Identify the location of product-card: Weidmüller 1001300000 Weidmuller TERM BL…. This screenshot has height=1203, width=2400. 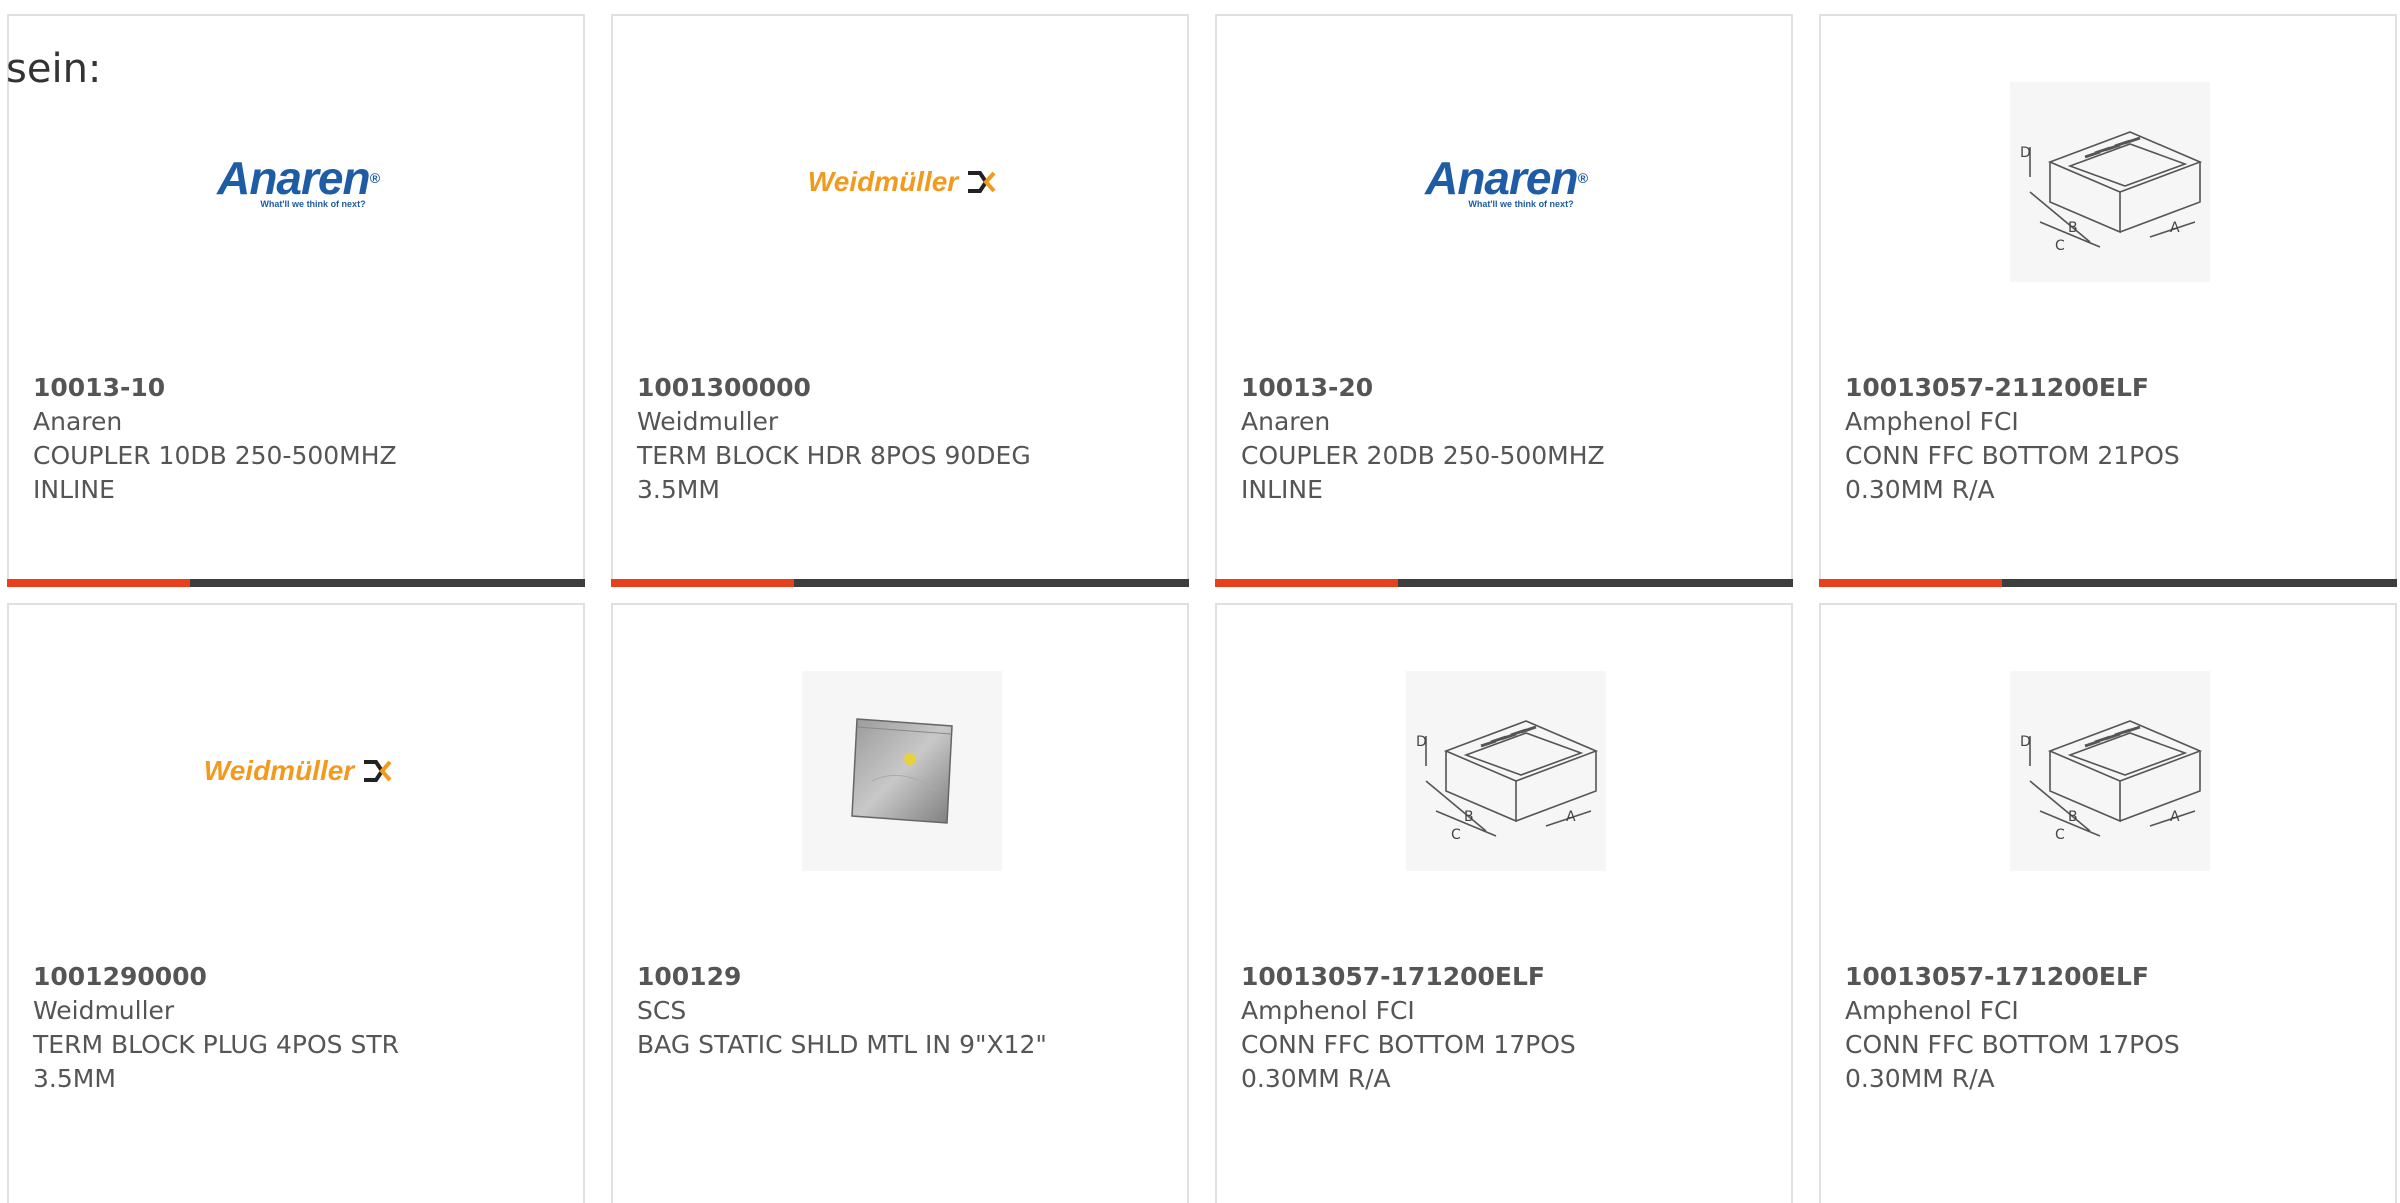
(900, 300).